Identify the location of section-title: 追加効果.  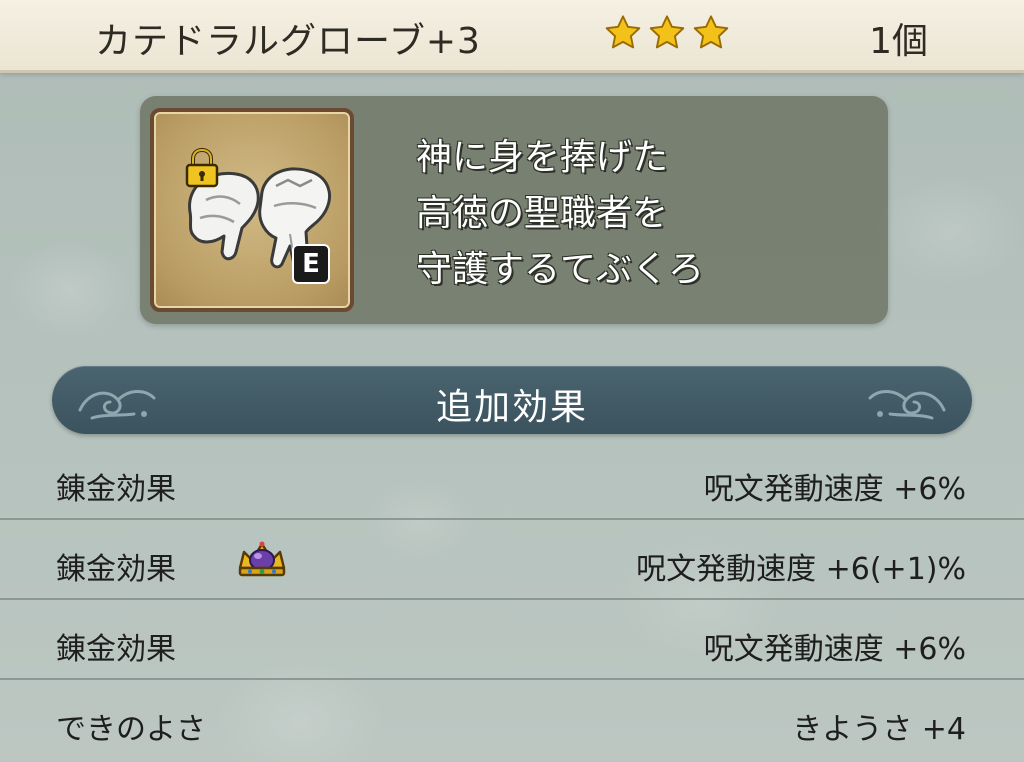
(511, 407).